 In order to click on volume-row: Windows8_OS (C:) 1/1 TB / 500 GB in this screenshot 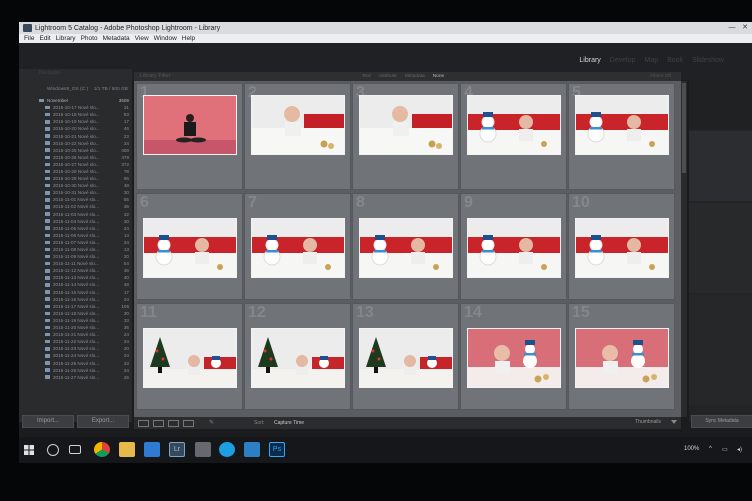, I will do `click(75, 89)`.